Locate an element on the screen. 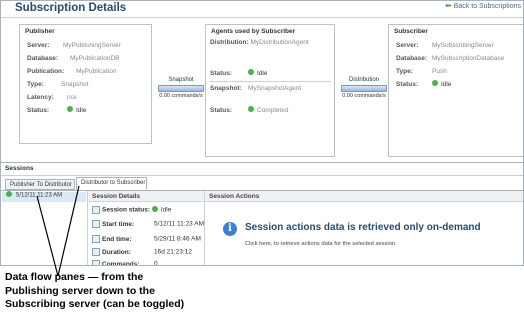 The image size is (524, 326). caption-line-1: Data flow panes — from the is located at coordinates (74, 277).